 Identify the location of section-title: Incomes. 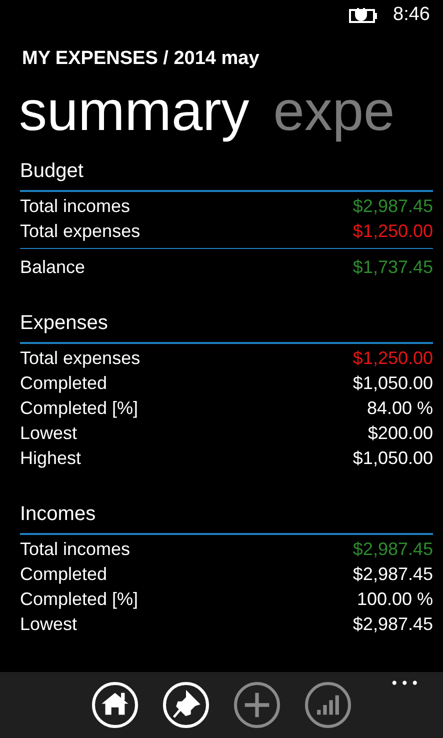
(226, 518).